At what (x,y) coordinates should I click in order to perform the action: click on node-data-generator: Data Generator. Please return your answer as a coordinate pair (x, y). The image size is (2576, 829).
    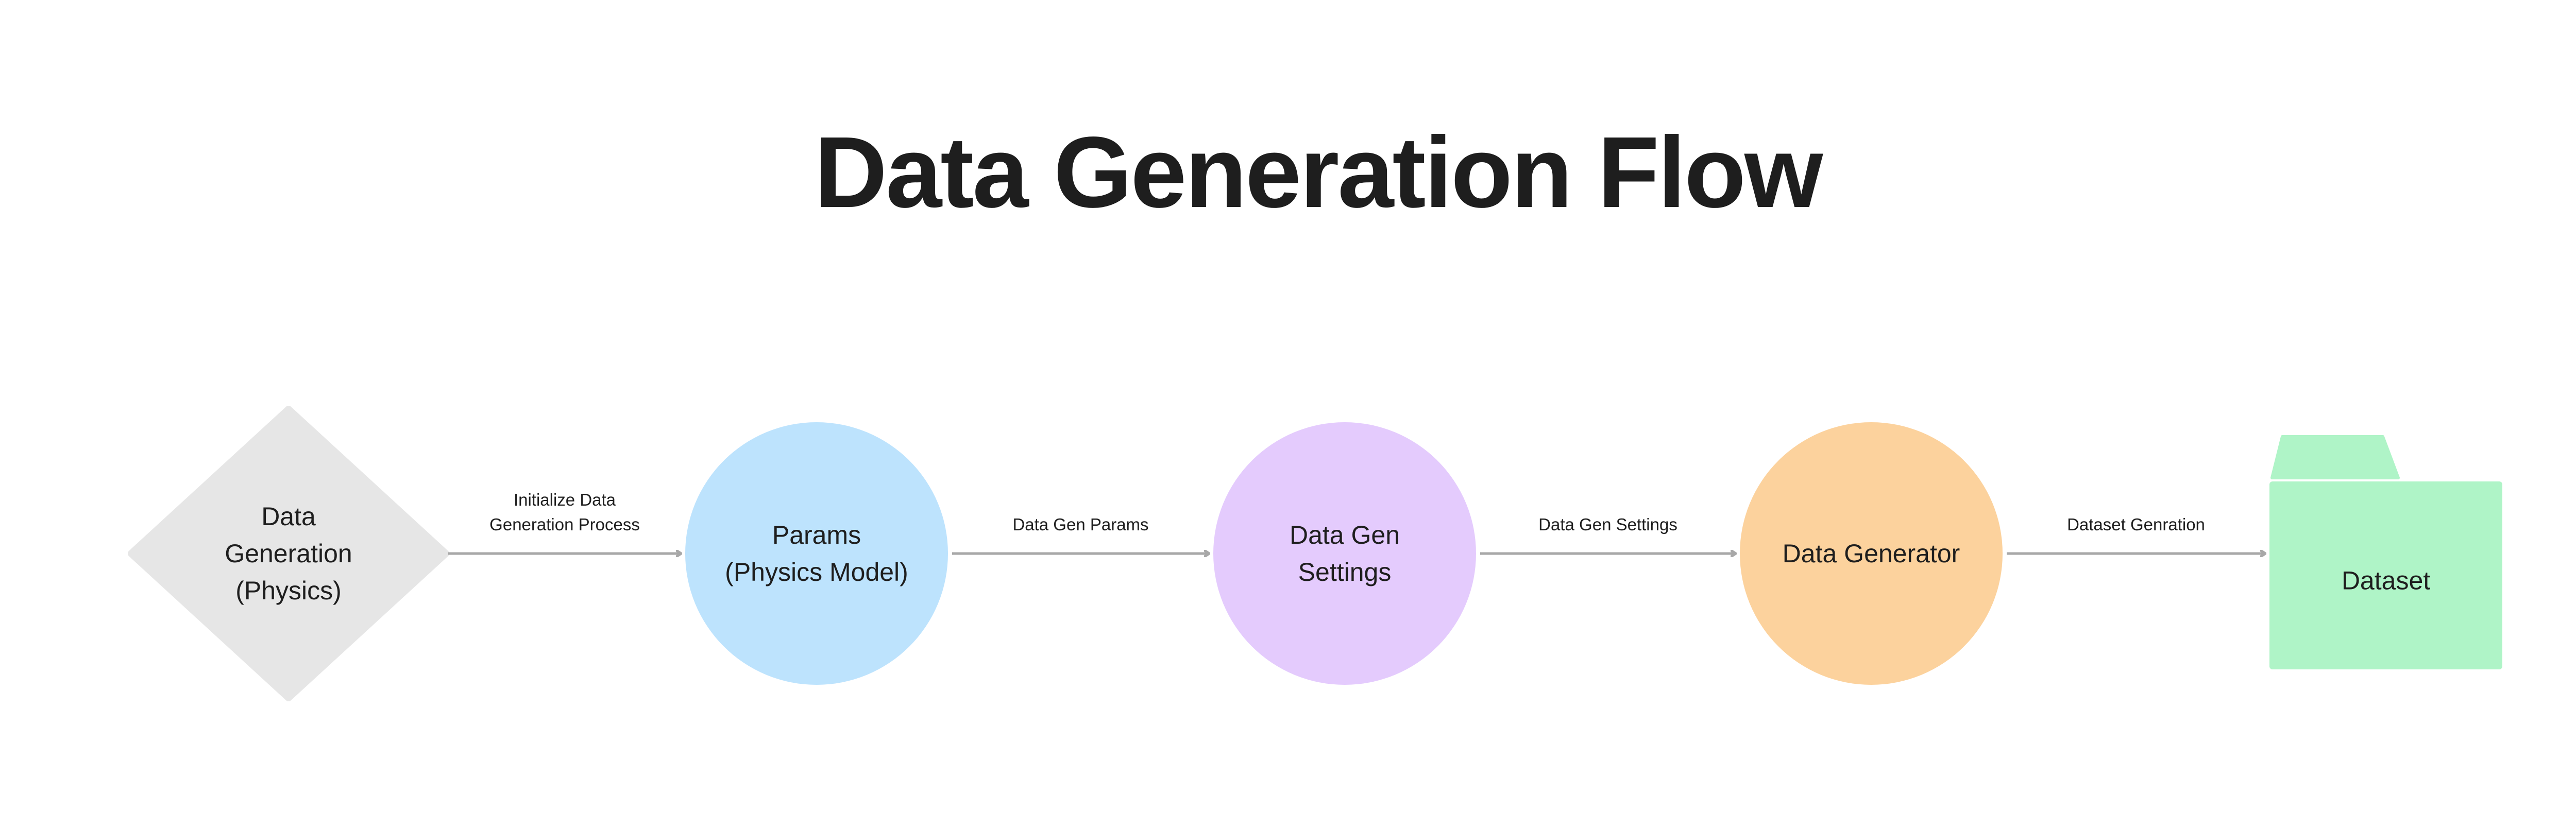
    Looking at the image, I should click on (1871, 553).